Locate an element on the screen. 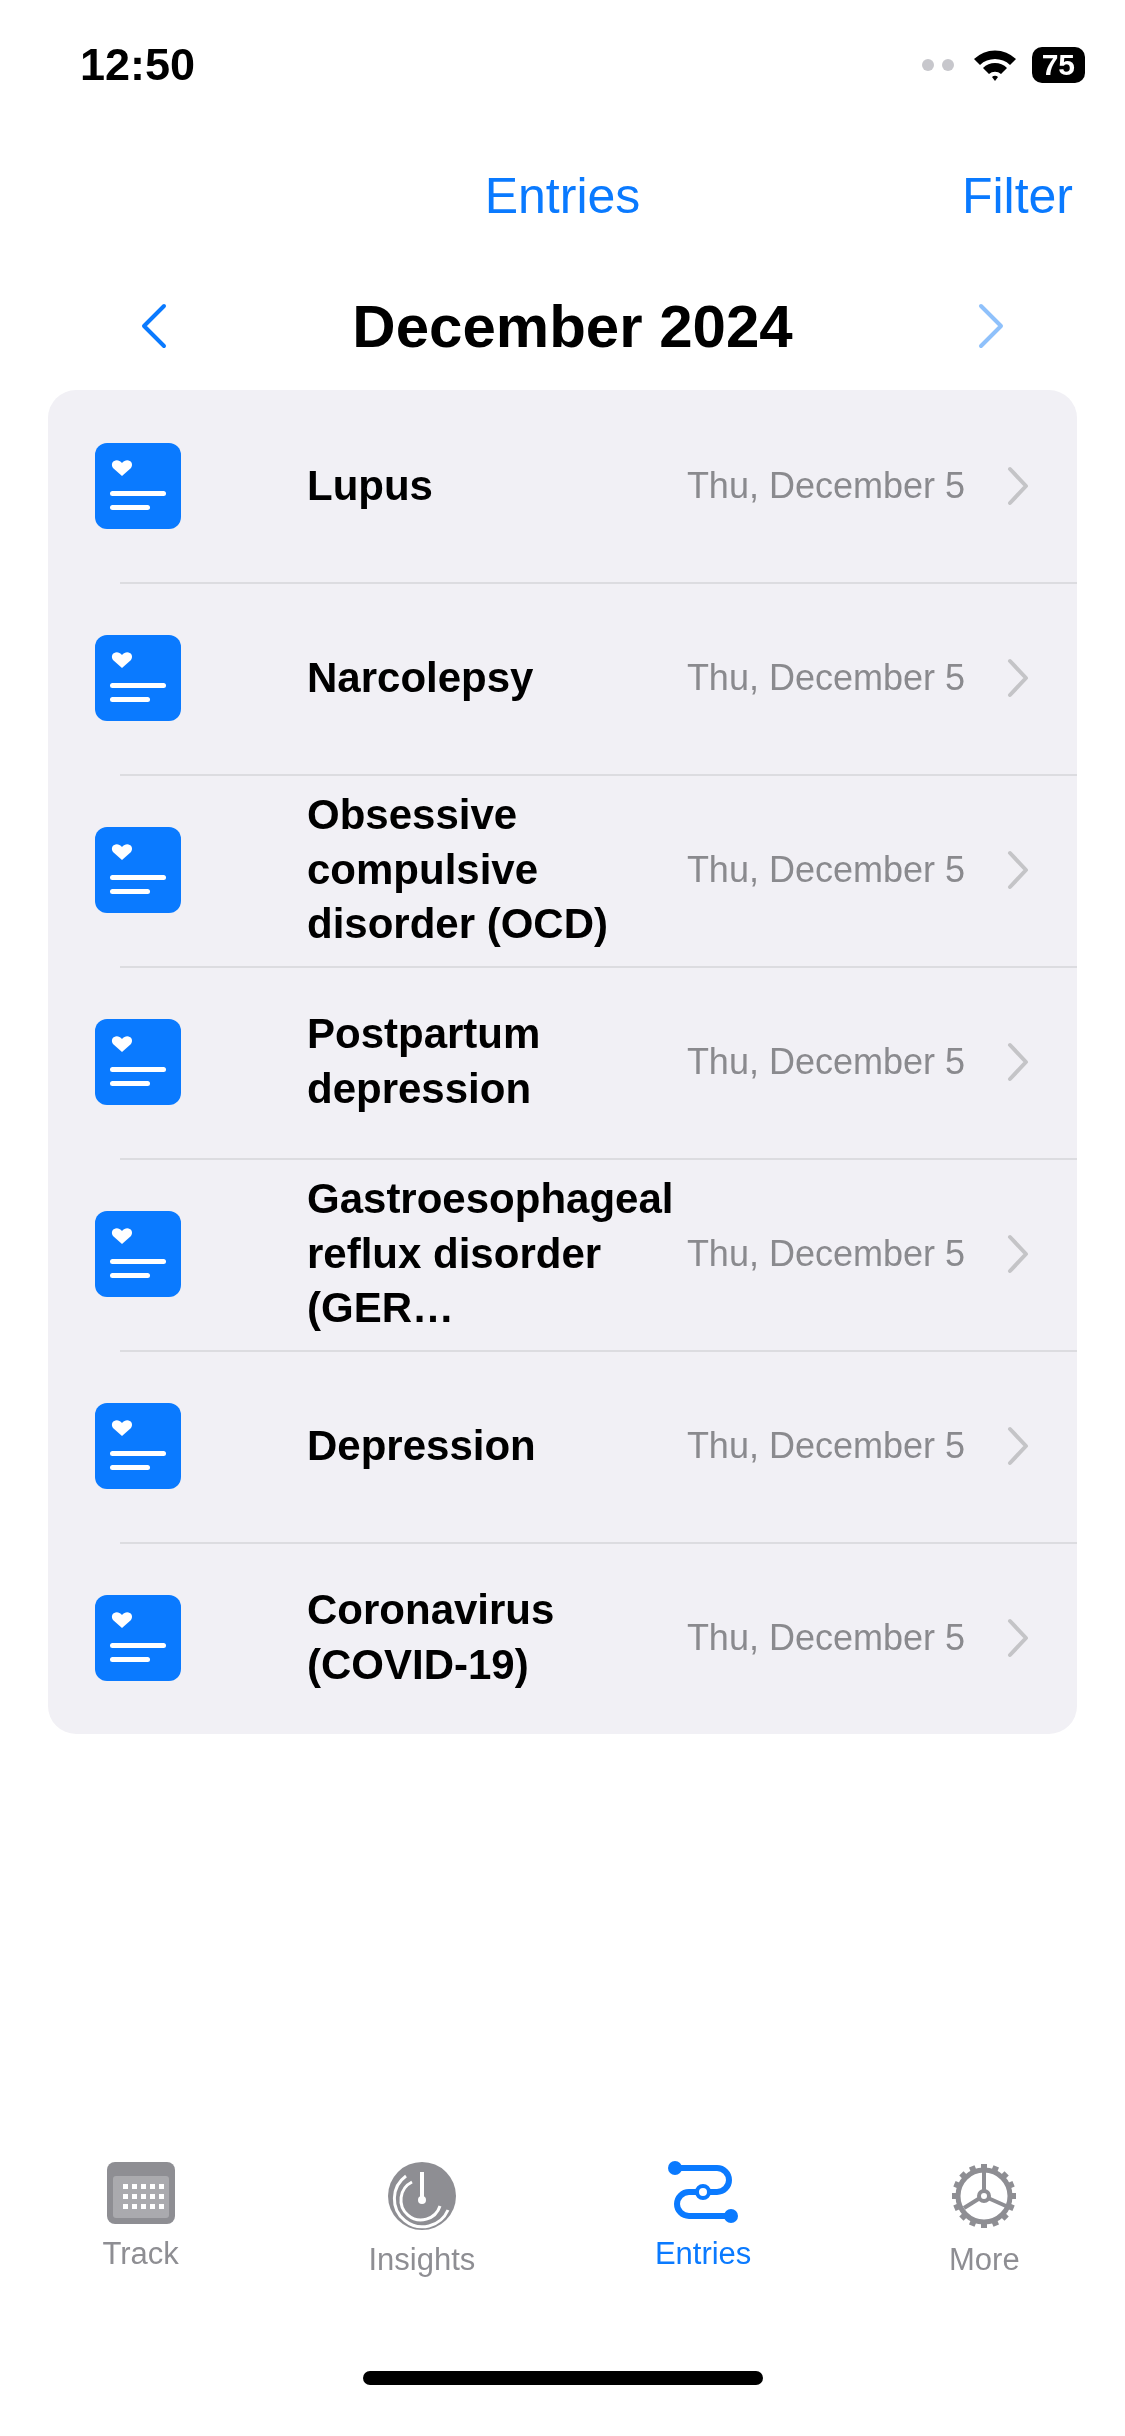 The image size is (1125, 2436). month-title: December 2024 is located at coordinates (572, 326).